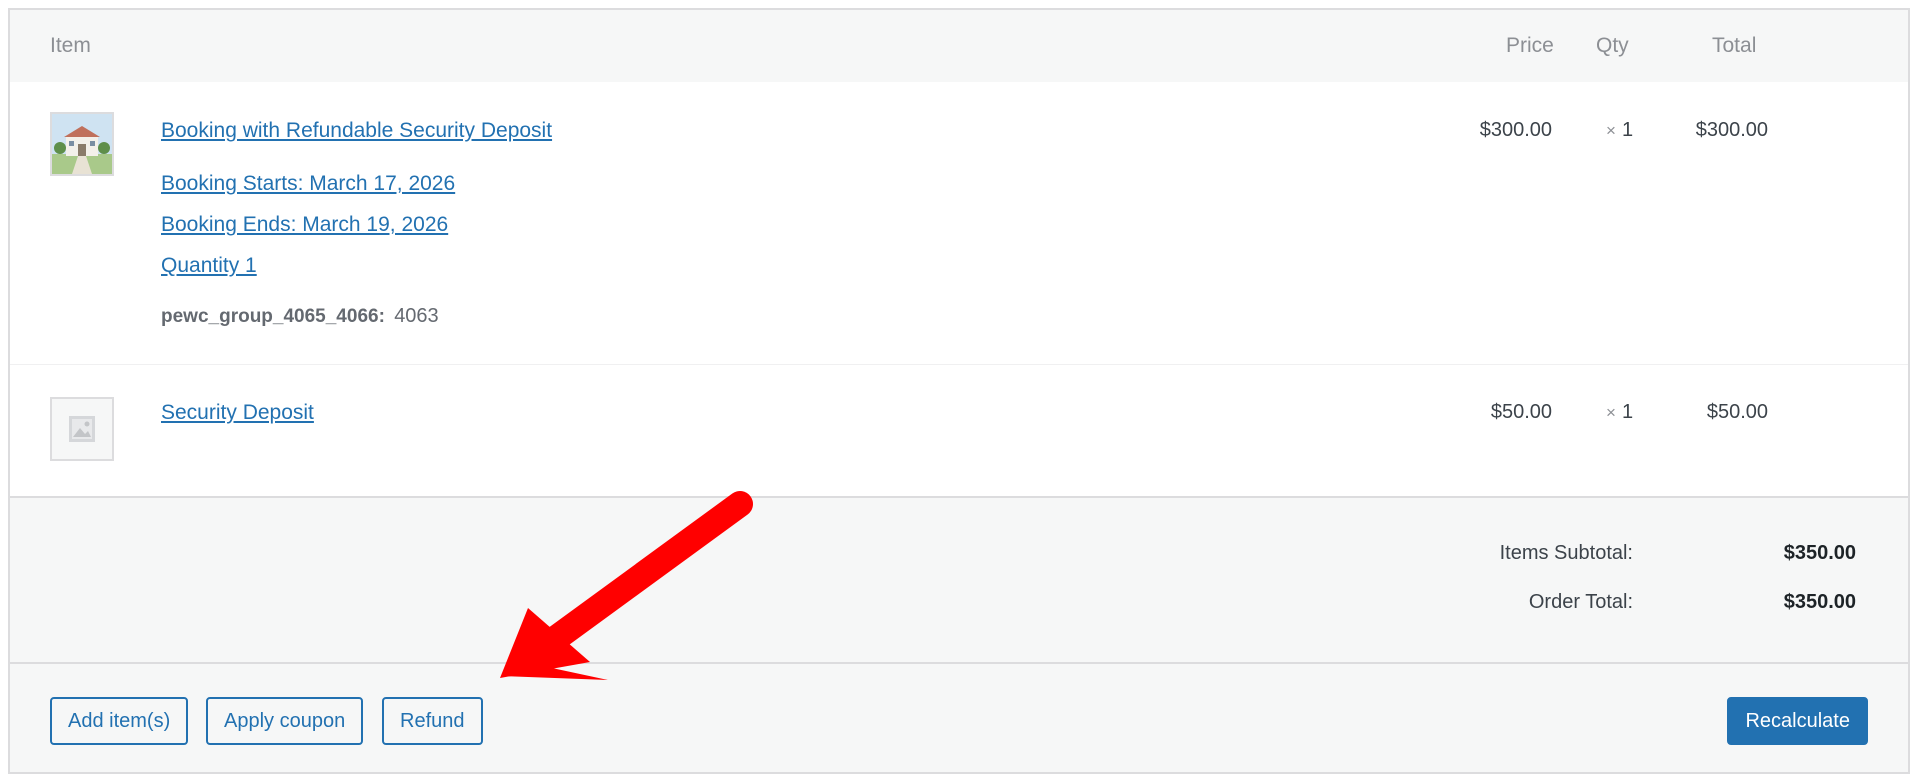  I want to click on booking-starts-link: Booking Starts: March 17, 2026, so click(308, 184).